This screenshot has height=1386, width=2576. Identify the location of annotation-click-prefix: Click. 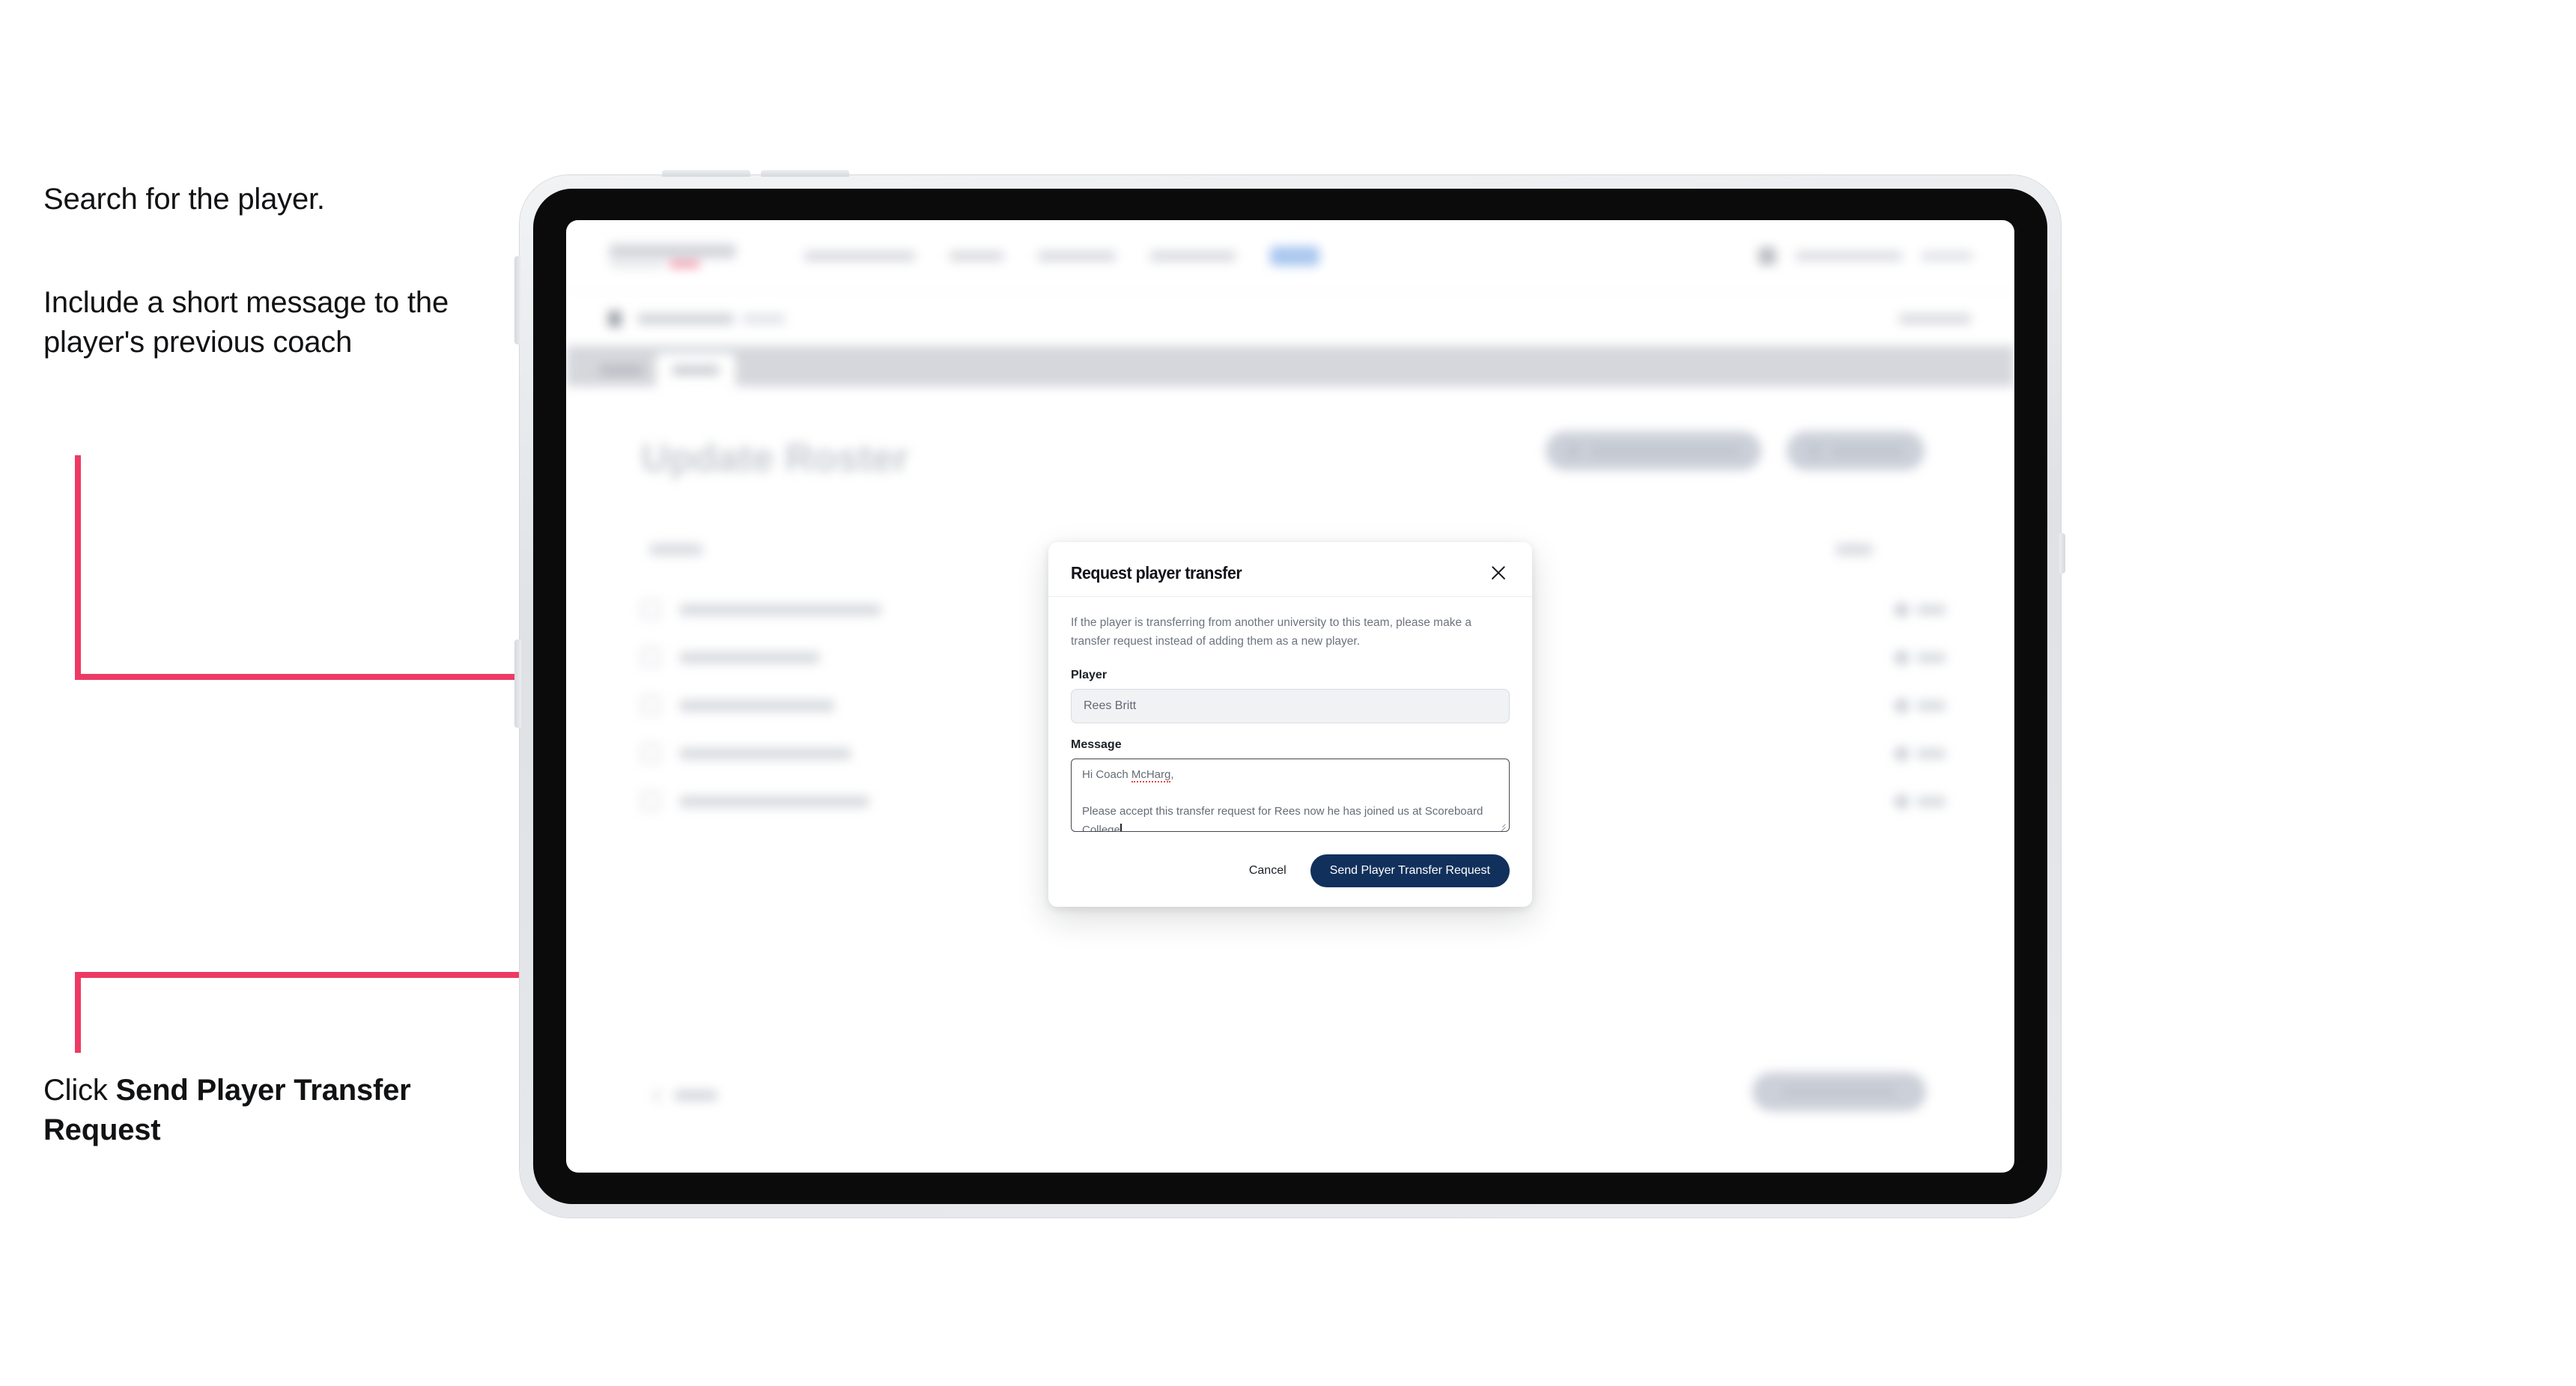
(79, 1090).